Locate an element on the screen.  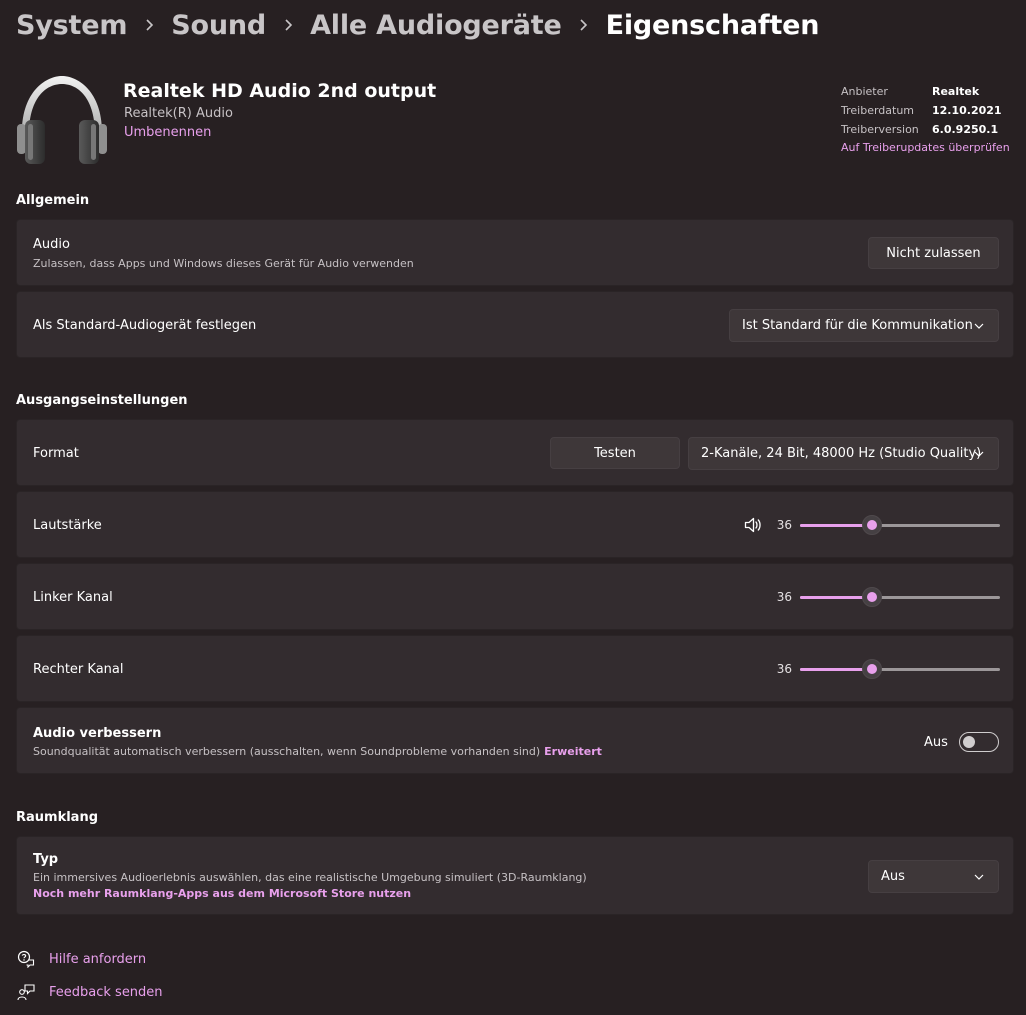
breadcrumb-all-audio-devices: Alle Audiogeräte is located at coordinates (436, 25).